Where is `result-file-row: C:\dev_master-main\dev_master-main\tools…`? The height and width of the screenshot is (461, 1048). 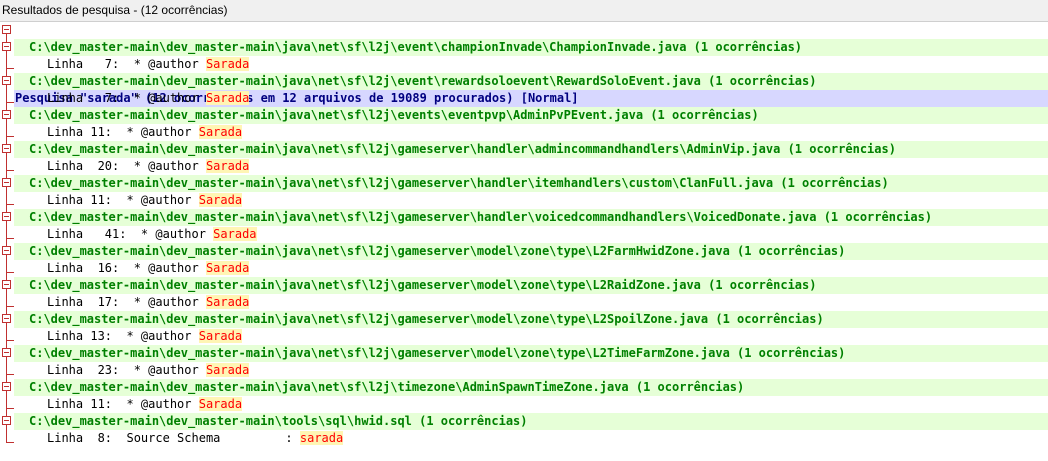 result-file-row: C:\dev_master-main\dev_master-main\tools… is located at coordinates (524, 421).